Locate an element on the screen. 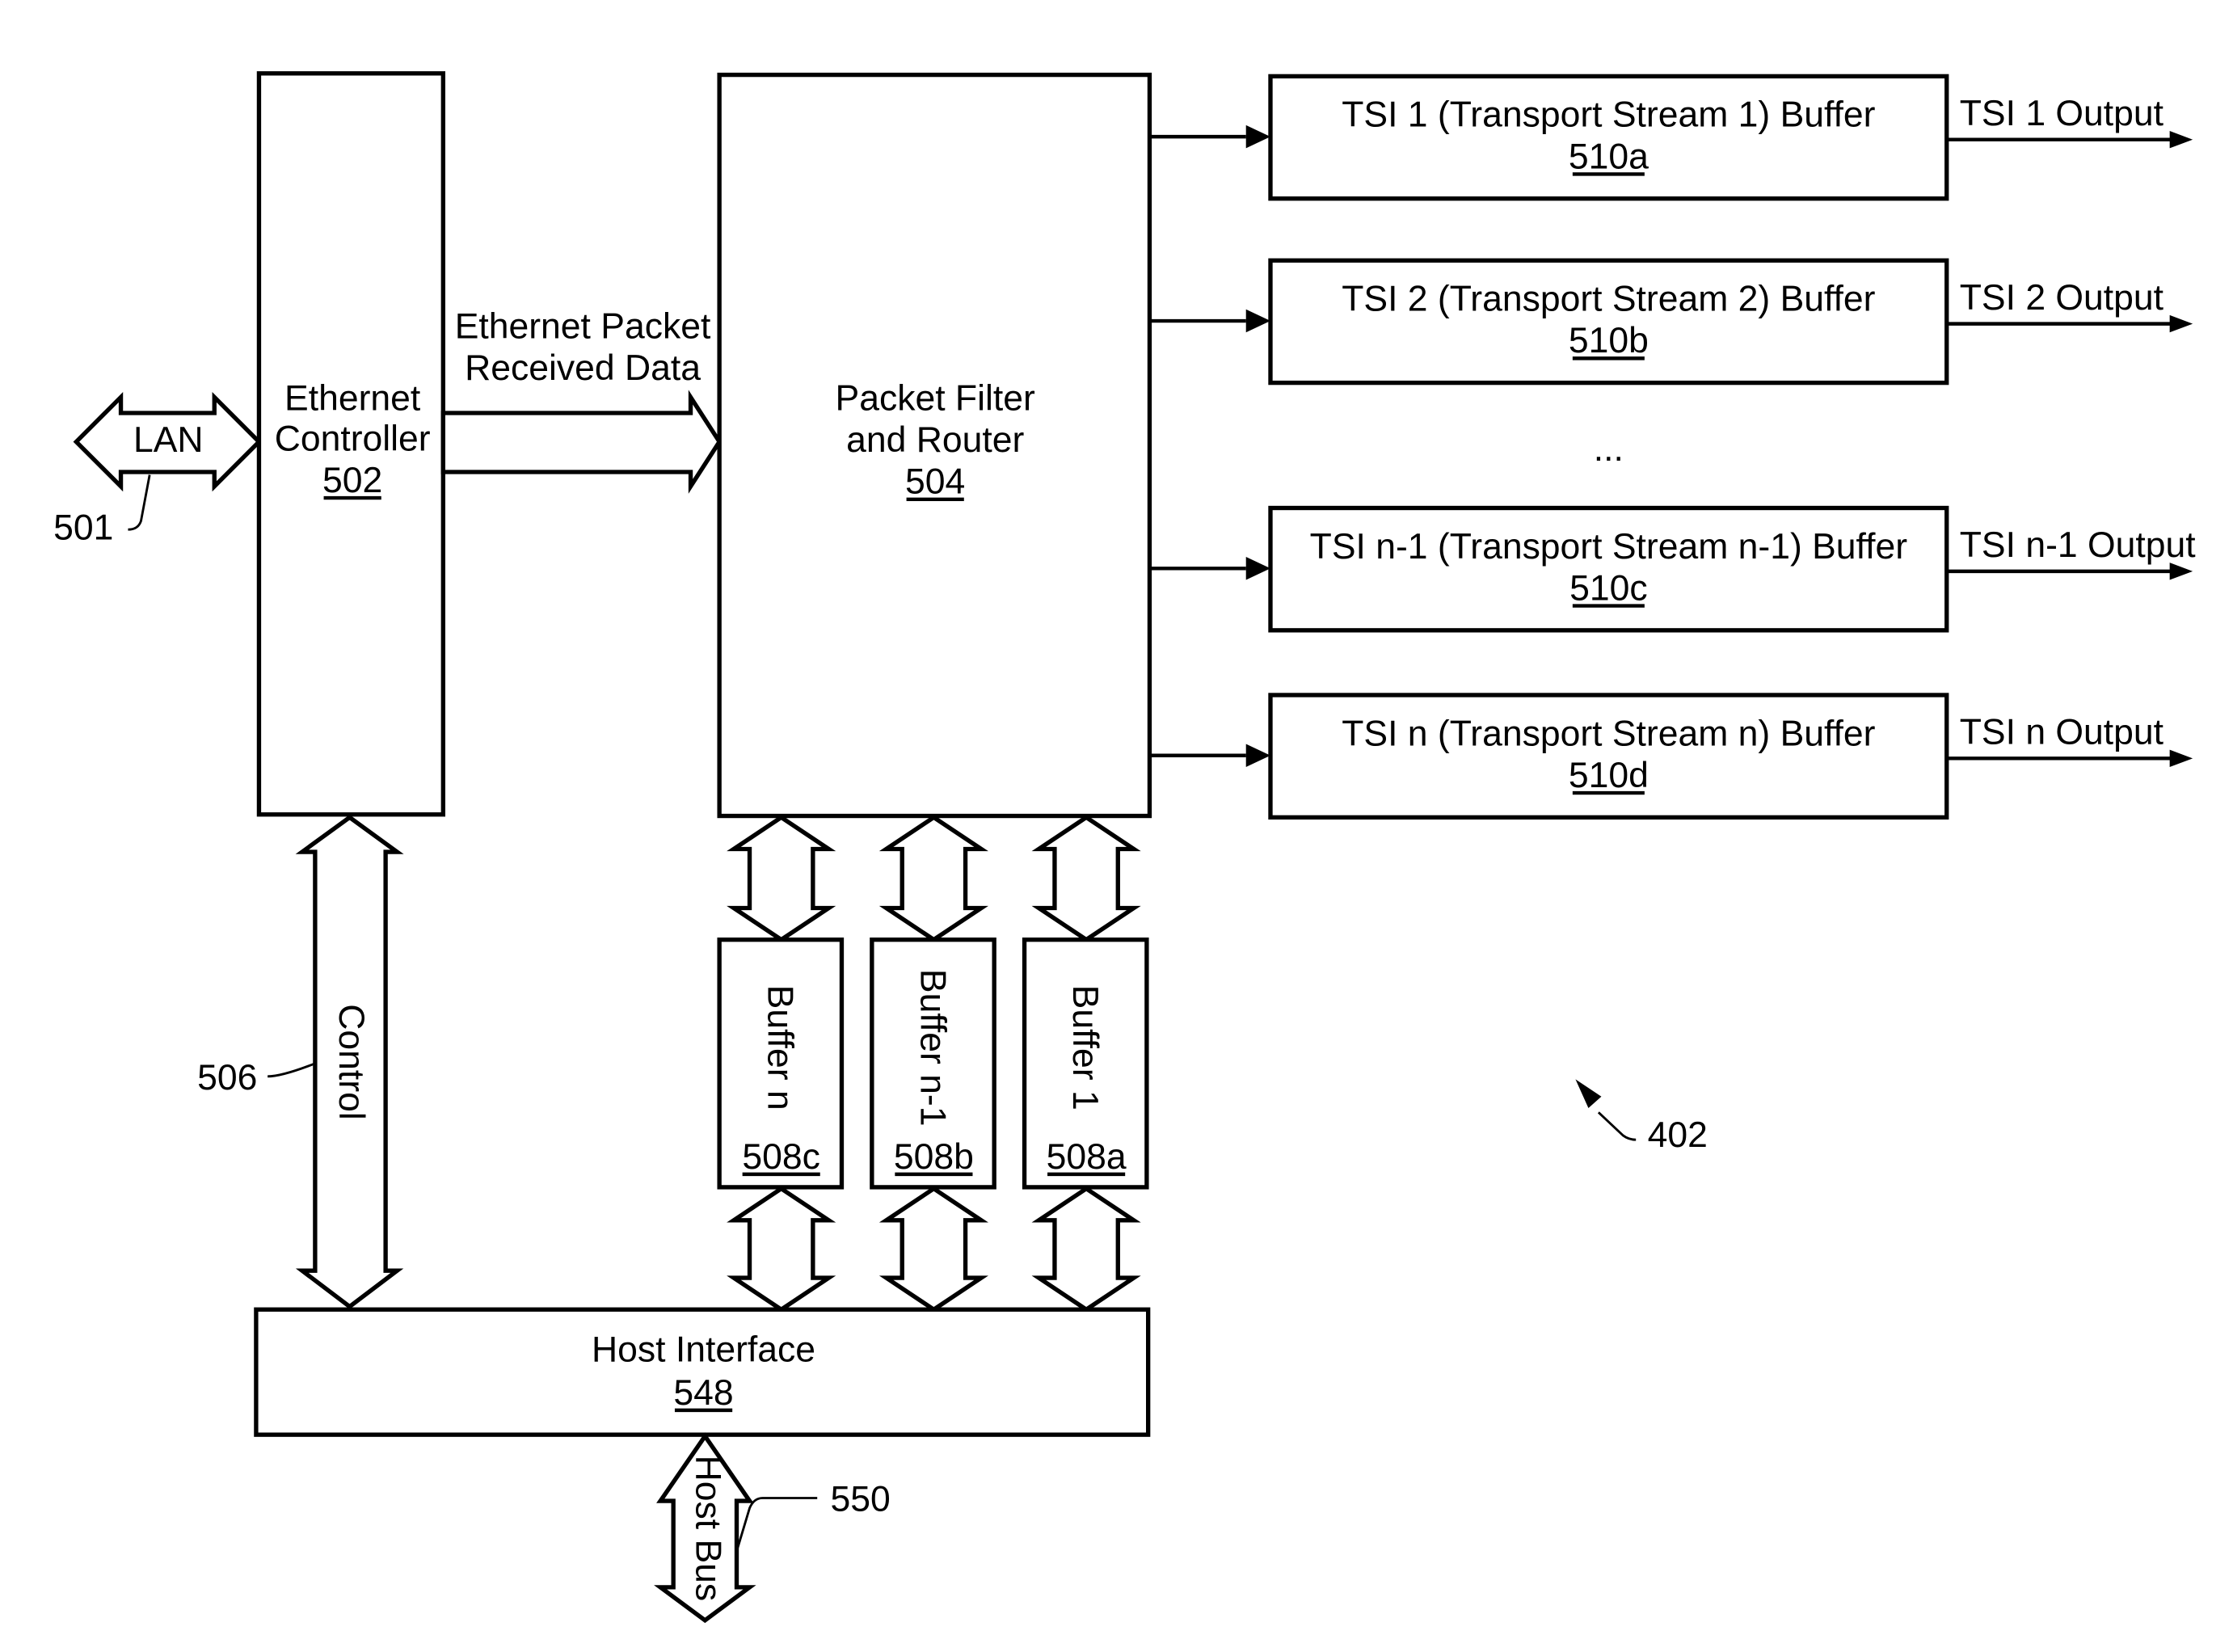 This screenshot has height=1652, width=2233. buffer-ref: 508b is located at coordinates (934, 1157).